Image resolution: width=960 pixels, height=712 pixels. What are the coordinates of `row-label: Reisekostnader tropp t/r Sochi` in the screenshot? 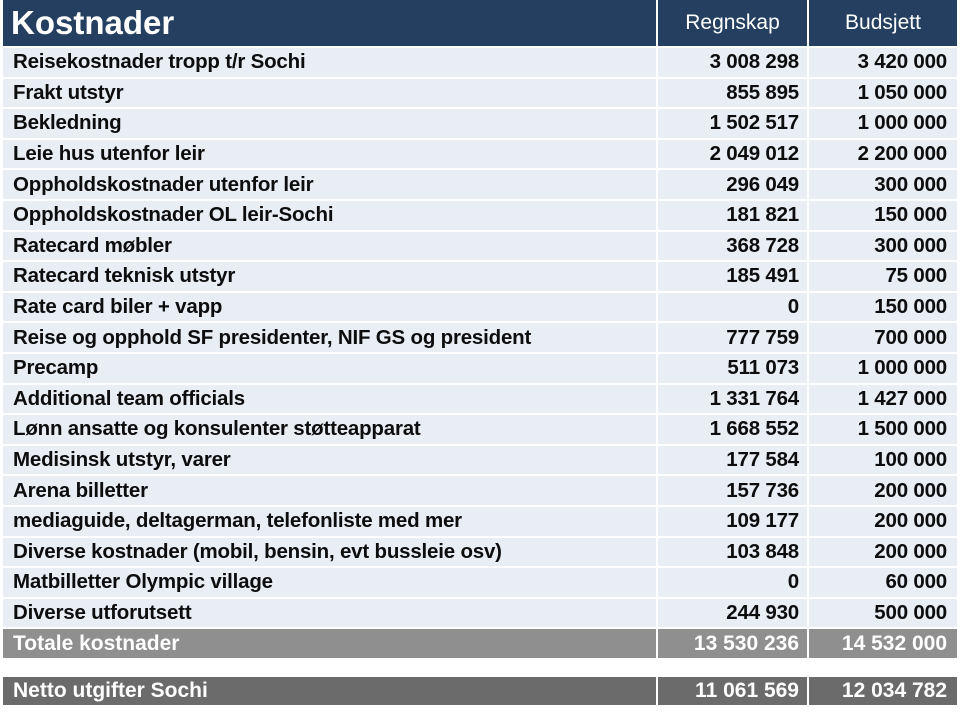 It's located at (329, 62).